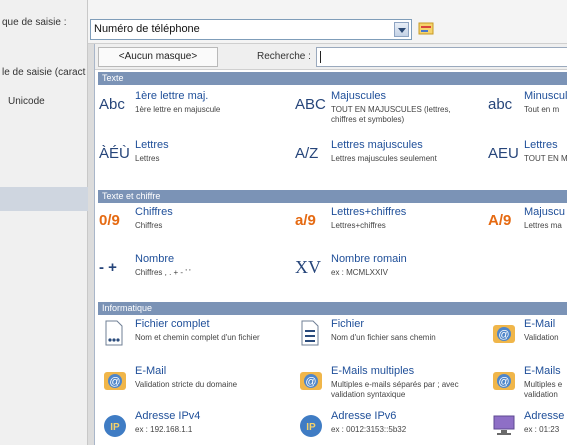 This screenshot has height=445, width=567. I want to click on mac-icon, so click(504, 425).